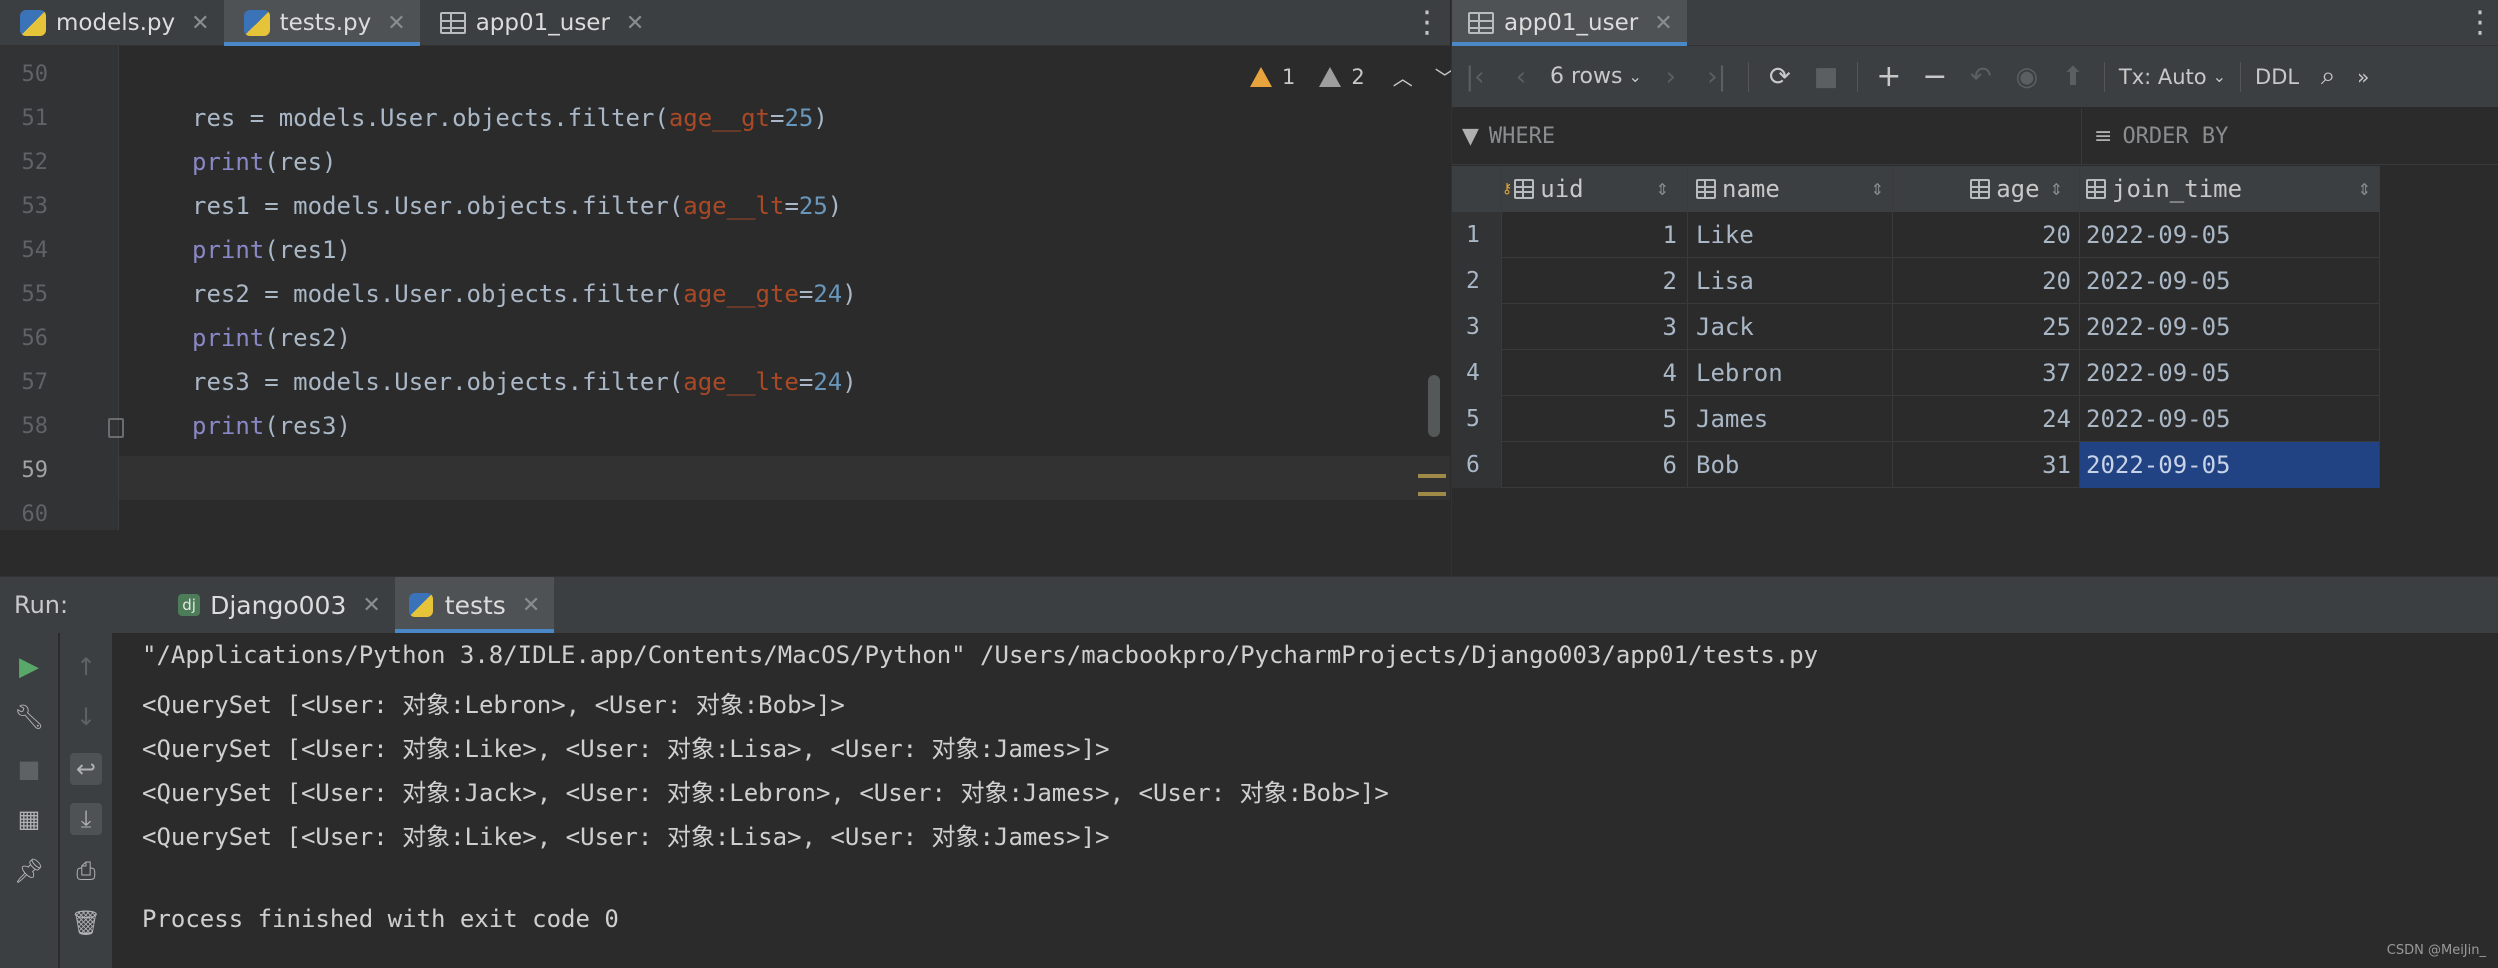 The height and width of the screenshot is (968, 2498). Describe the element at coordinates (29, 819) in the screenshot. I see `layout-icon: ▦` at that location.